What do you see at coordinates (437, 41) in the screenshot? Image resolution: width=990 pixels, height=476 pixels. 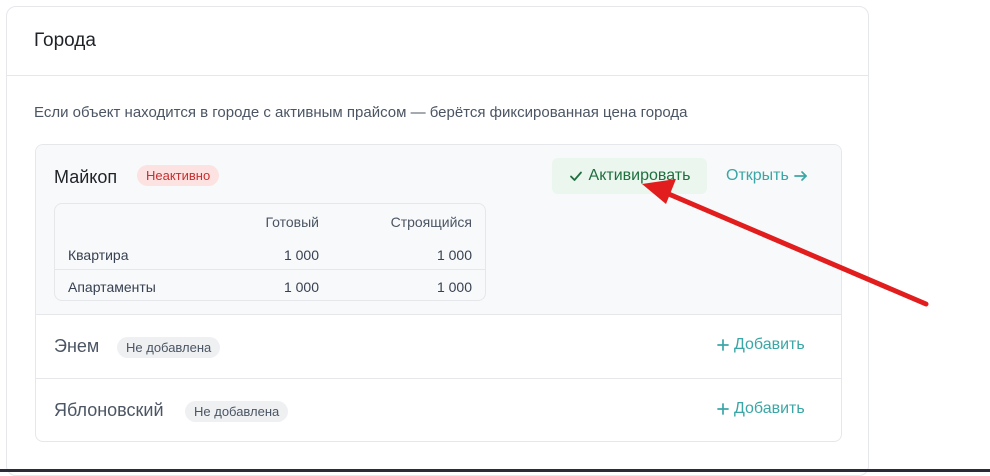 I see `card-header: Города` at bounding box center [437, 41].